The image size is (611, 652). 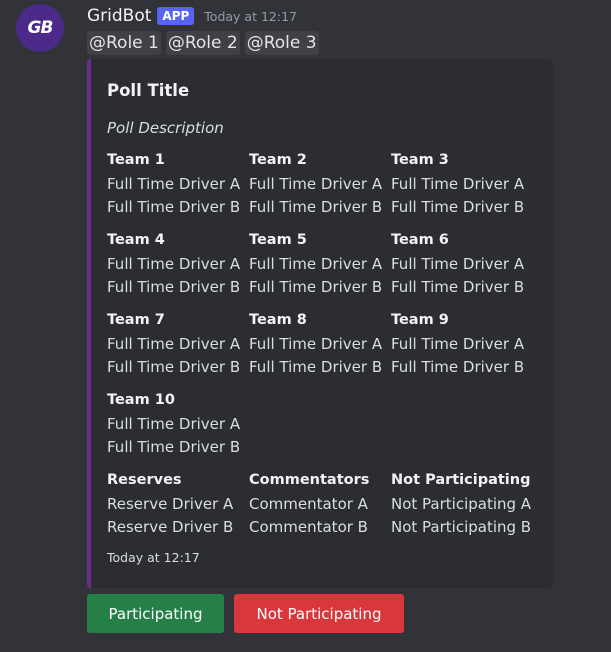 I want to click on username: GridBot, so click(x=119, y=16).